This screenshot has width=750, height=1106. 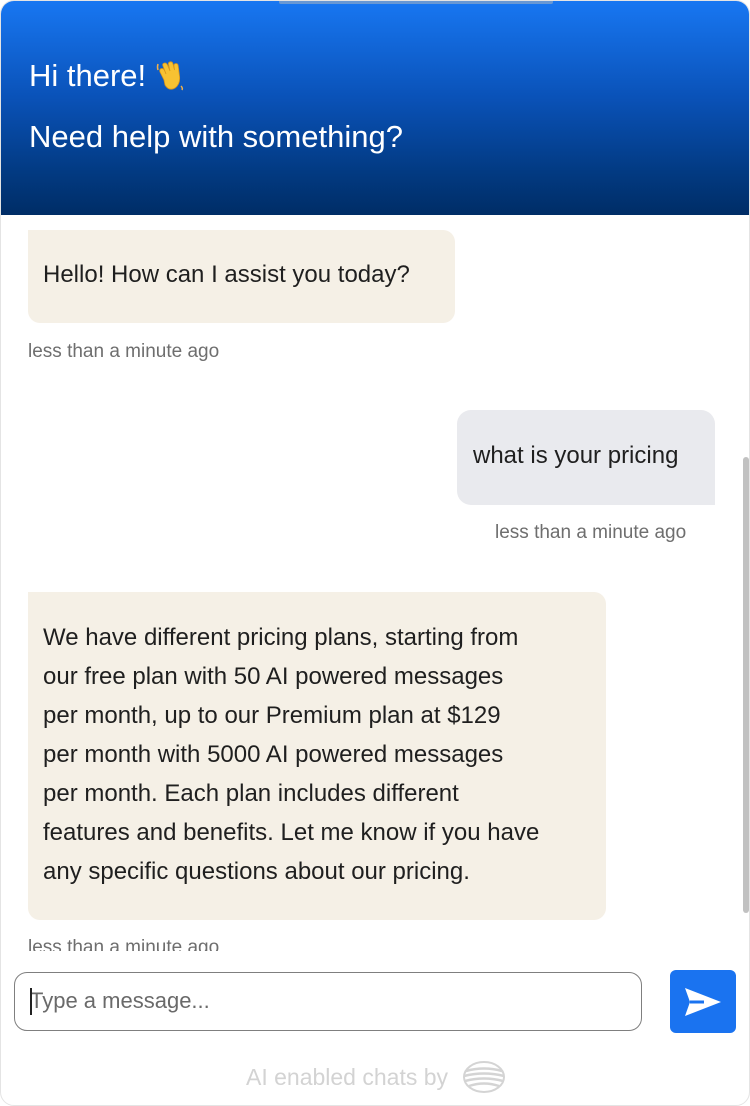 I want to click on message-text: what is your pricing, so click(x=576, y=455).